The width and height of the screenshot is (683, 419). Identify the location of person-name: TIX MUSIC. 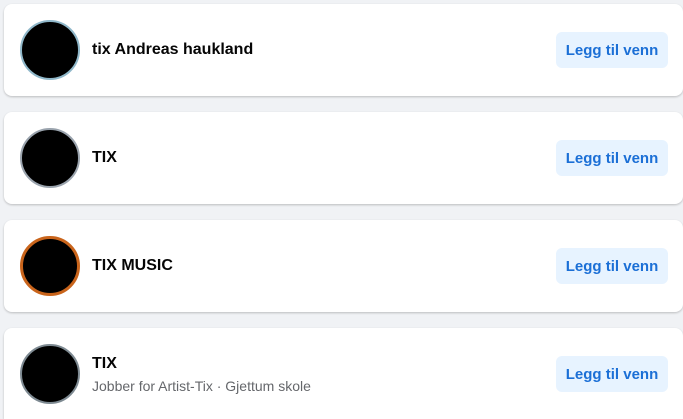
(132, 266).